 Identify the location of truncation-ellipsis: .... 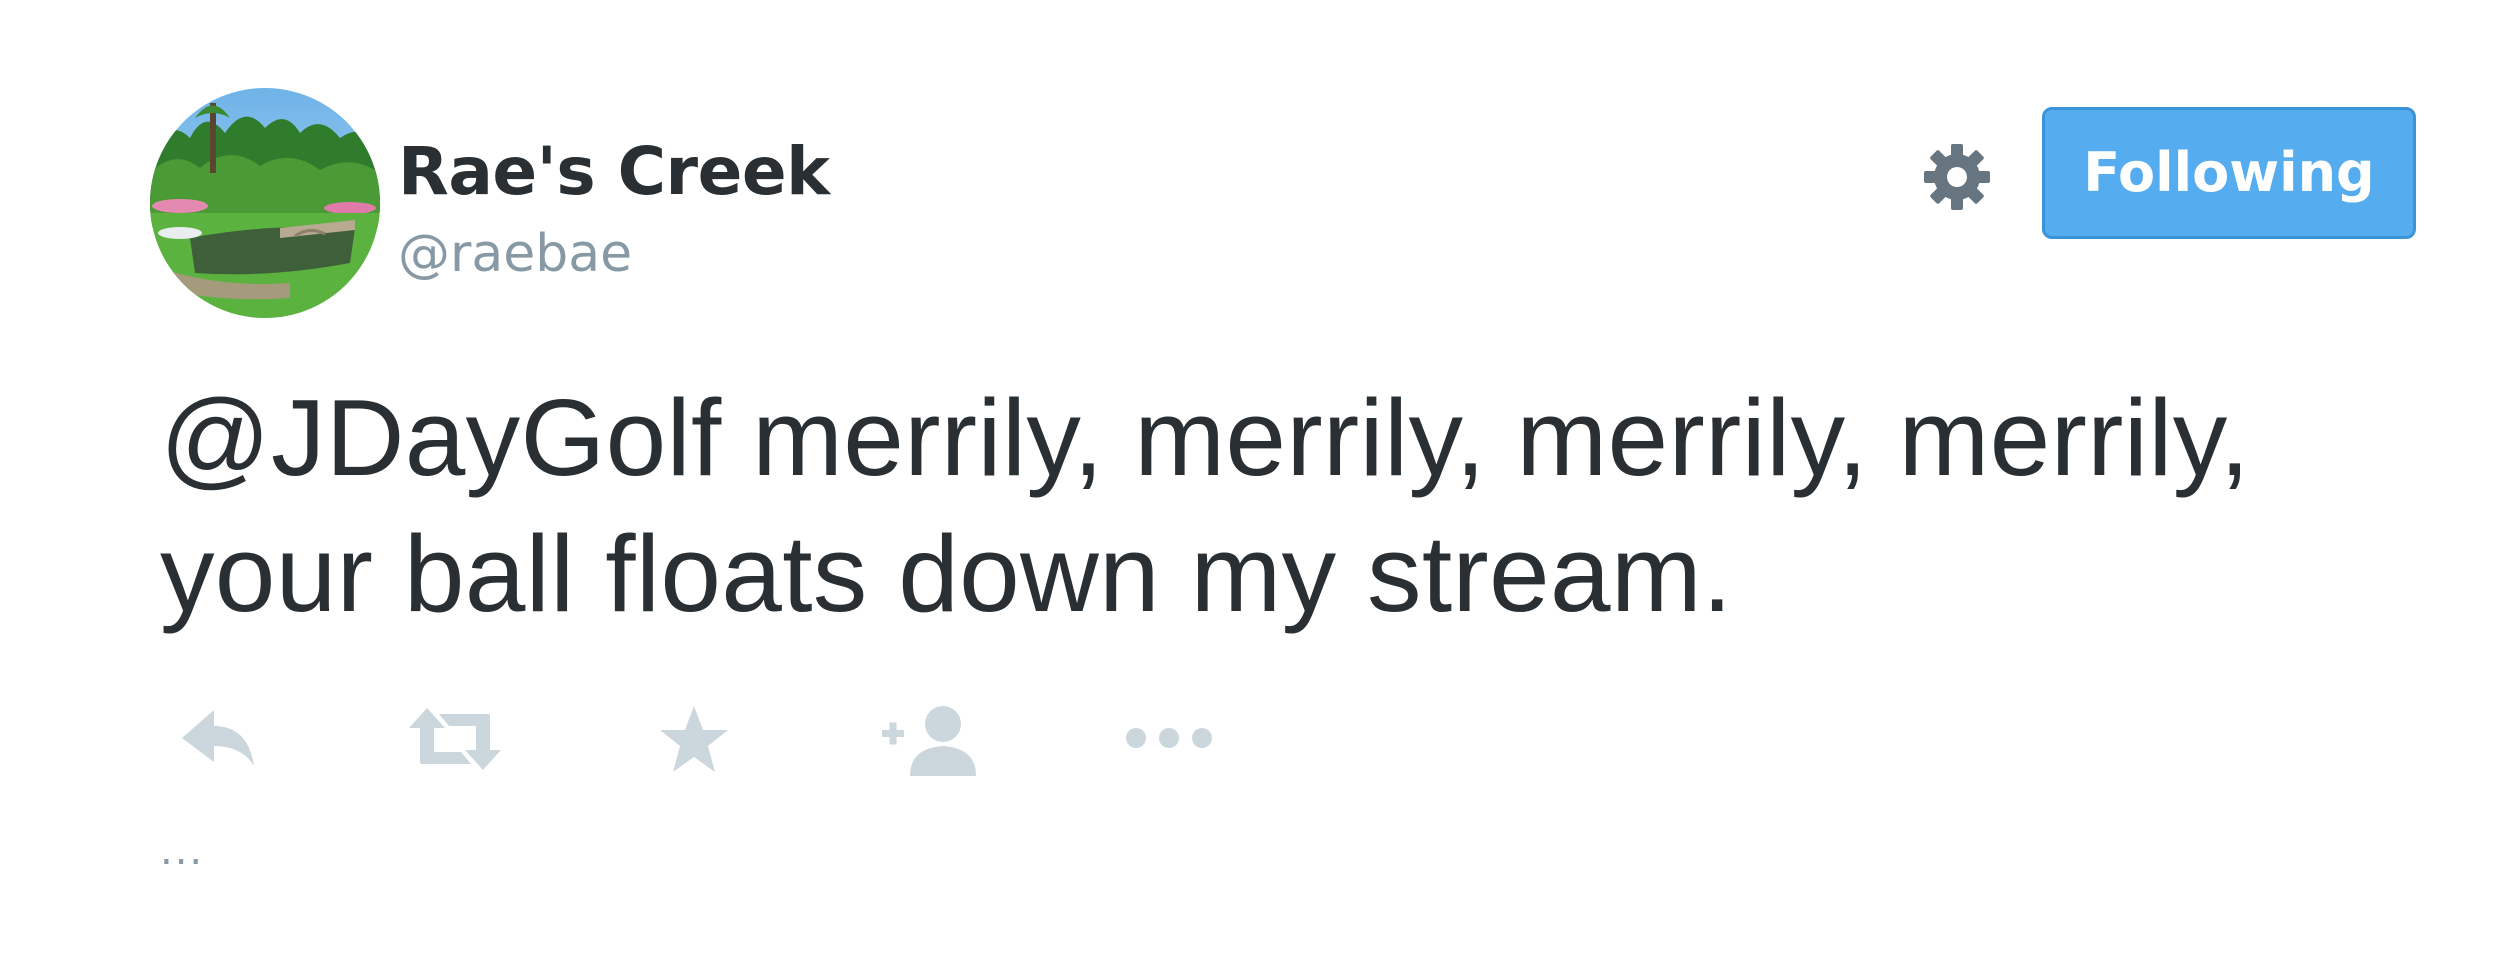
(182, 851).